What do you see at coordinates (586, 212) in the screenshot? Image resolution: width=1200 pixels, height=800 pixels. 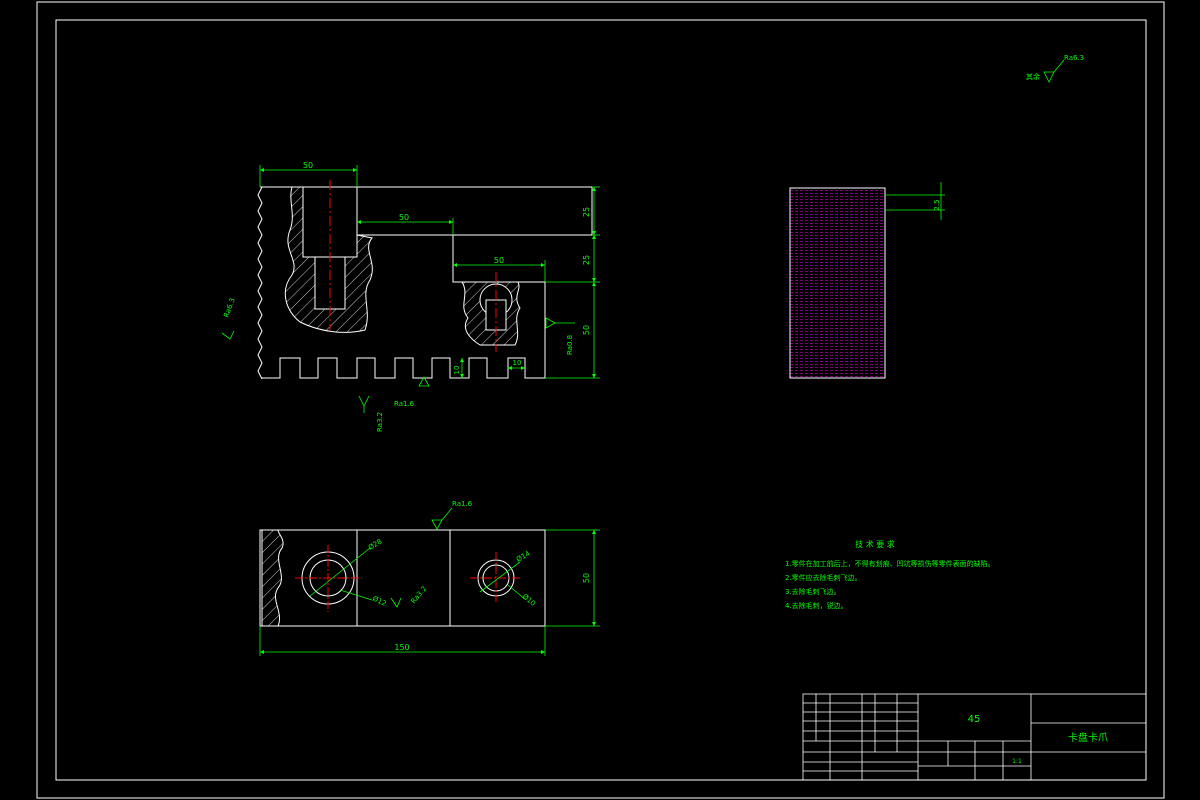 I see `dim-right-h1: 25` at bounding box center [586, 212].